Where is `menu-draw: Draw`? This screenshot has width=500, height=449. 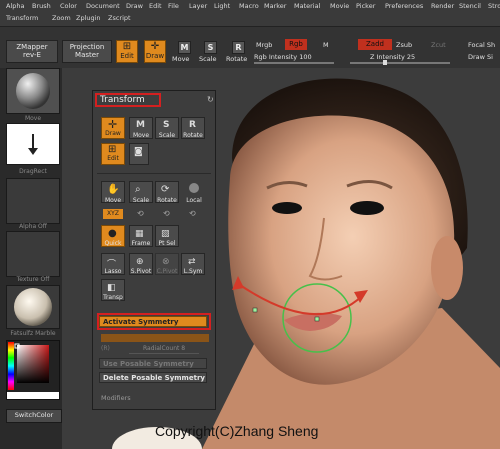 menu-draw: Draw is located at coordinates (134, 6).